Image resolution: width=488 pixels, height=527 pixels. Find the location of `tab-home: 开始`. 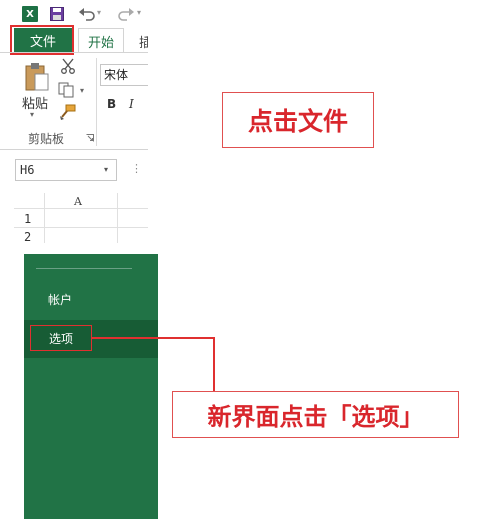

tab-home: 开始 is located at coordinates (101, 40).